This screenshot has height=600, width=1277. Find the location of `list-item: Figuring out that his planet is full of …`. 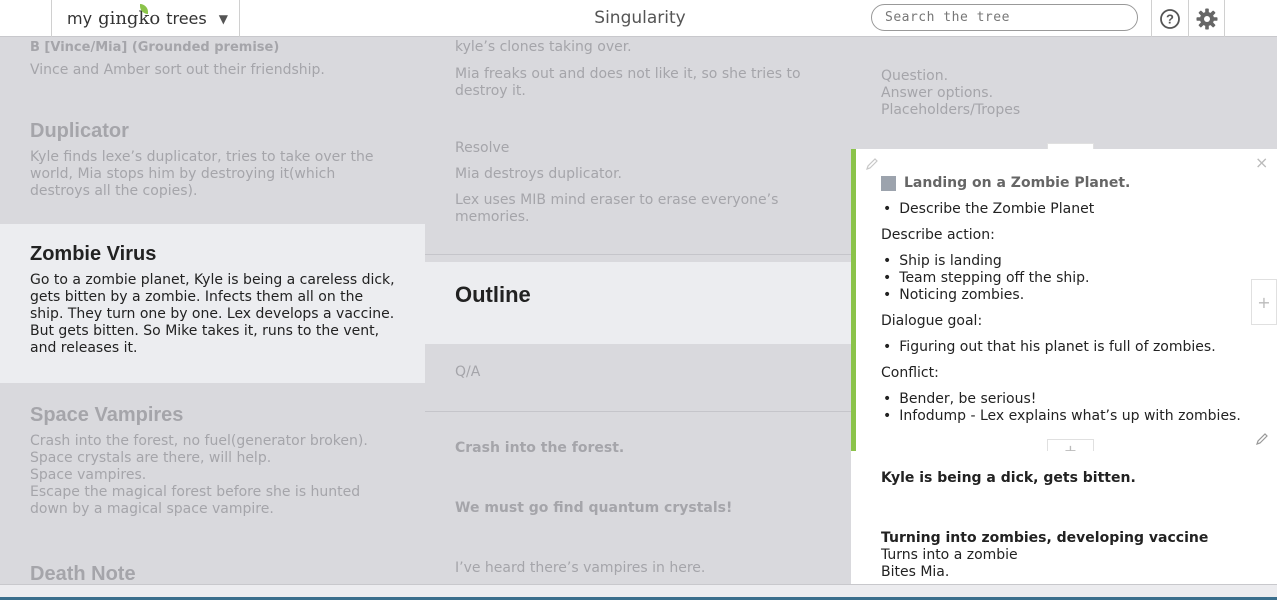

list-item: Figuring out that his planet is full of … is located at coordinates (1069, 347).